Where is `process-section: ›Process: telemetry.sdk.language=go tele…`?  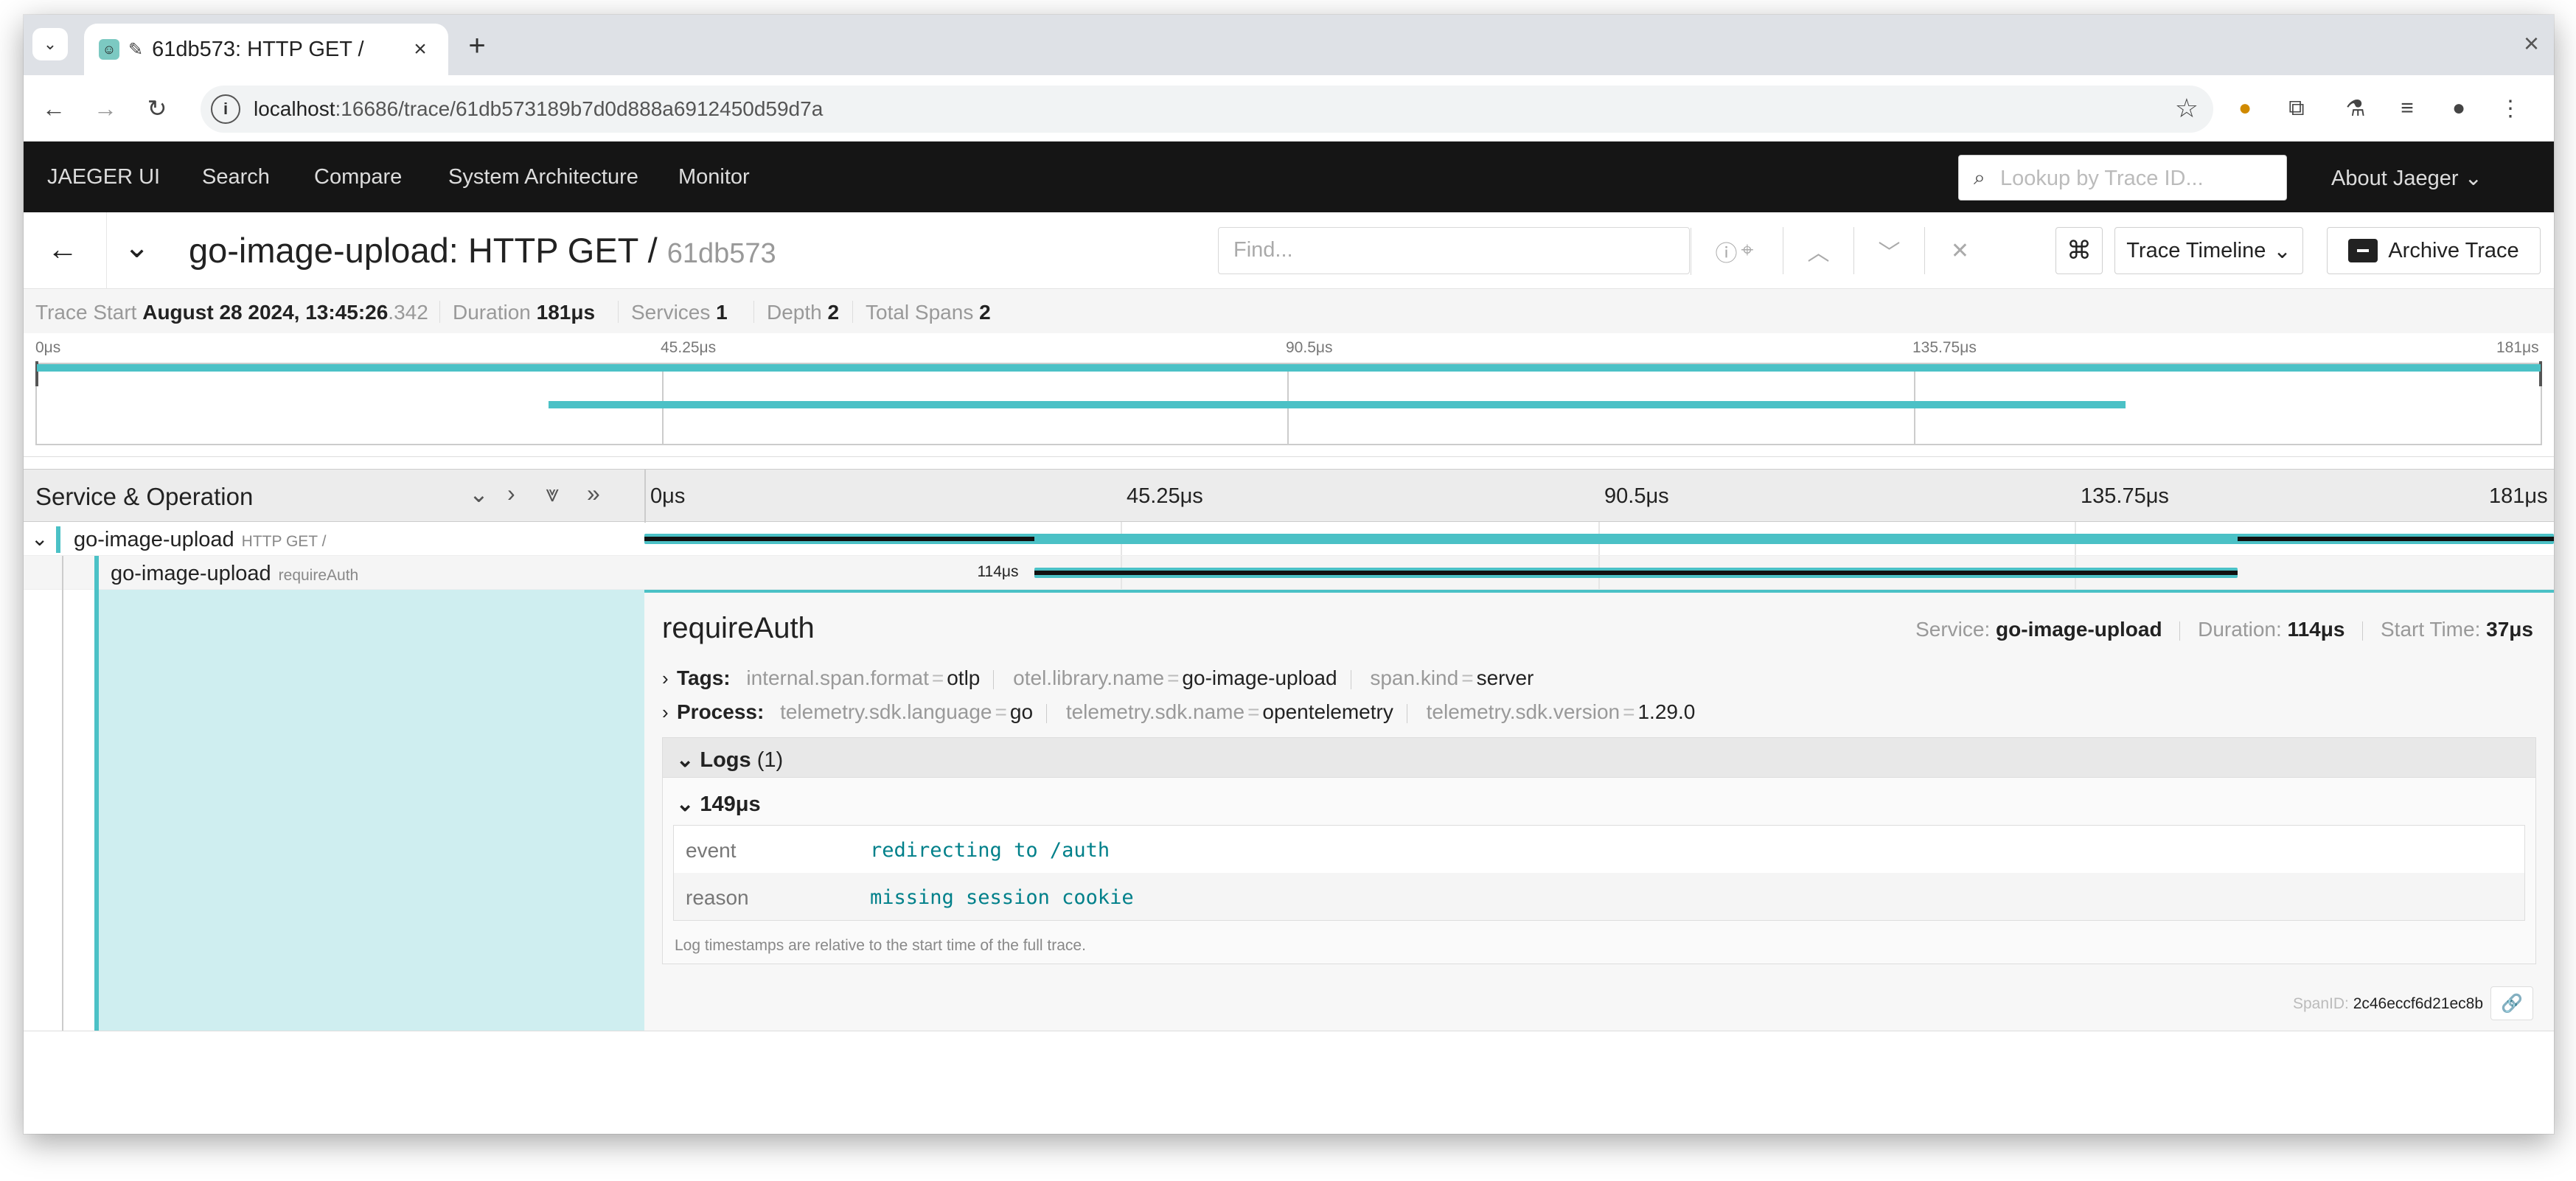
process-section: ›Process: telemetry.sdk.language=go tele… is located at coordinates (1178, 712).